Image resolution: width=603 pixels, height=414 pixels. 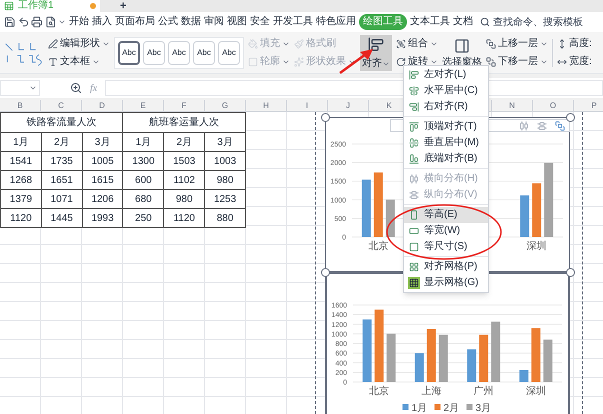 What do you see at coordinates (253, 43) in the screenshot?
I see `paint-bucket-icon` at bounding box center [253, 43].